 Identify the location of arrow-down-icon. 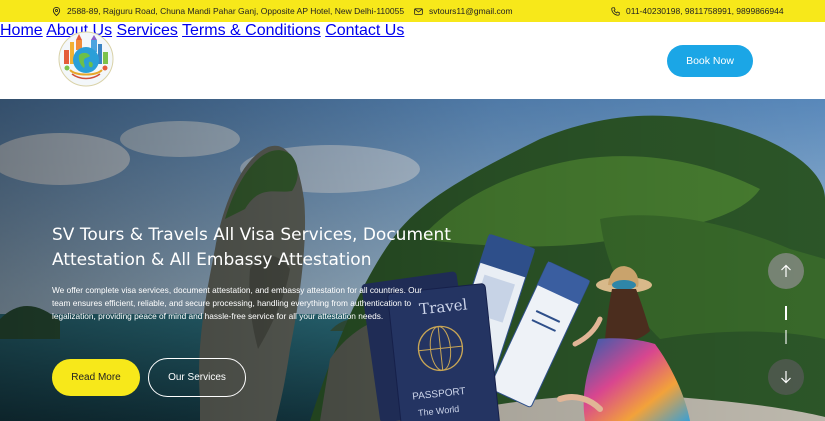
(786, 377).